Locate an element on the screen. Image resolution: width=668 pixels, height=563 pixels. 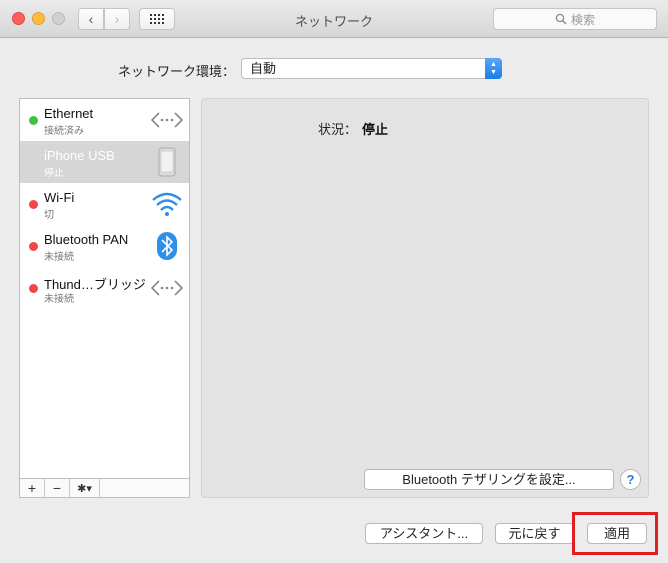
plus-icon: + is located at coordinates (32, 488).